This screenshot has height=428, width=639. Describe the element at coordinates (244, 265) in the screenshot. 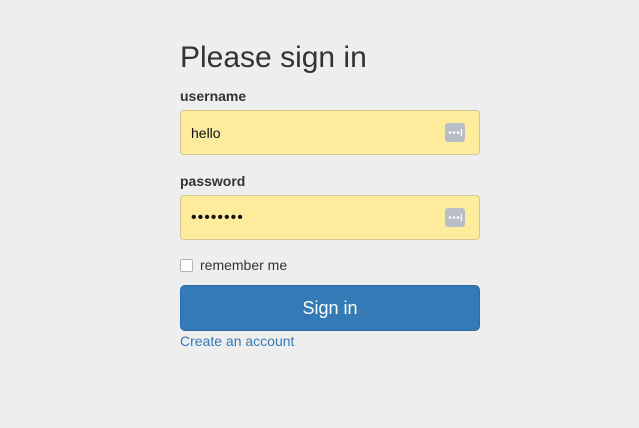

I see `remember-me-label: remember me` at that location.